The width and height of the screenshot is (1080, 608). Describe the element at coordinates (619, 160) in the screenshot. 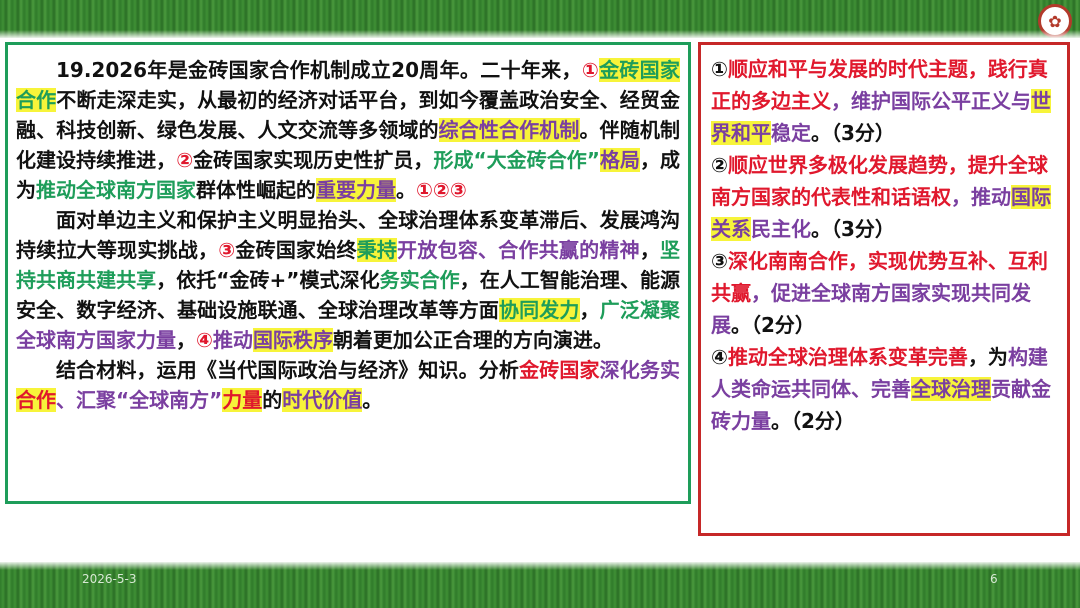

I see `text-run: 格局` at that location.